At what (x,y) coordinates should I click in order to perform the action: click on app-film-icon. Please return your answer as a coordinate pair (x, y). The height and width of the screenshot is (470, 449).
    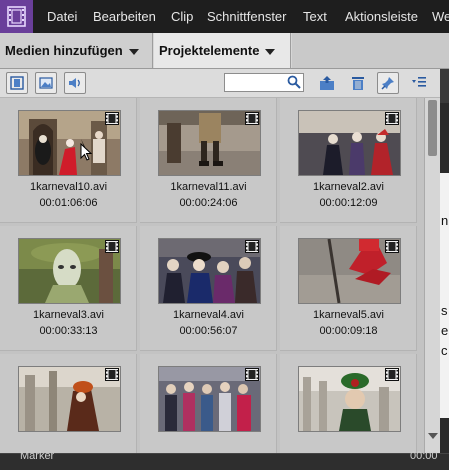
    Looking at the image, I should click on (16, 16).